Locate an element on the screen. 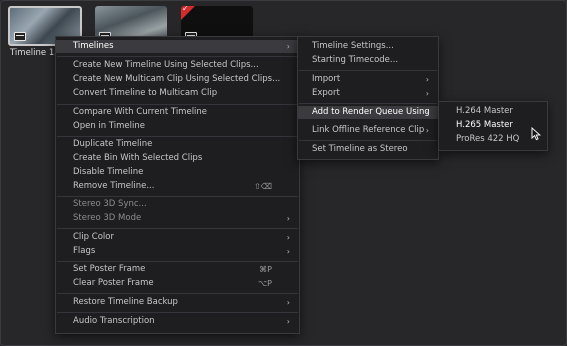  menu-item-h264-master: H.264 Master is located at coordinates (493, 111).